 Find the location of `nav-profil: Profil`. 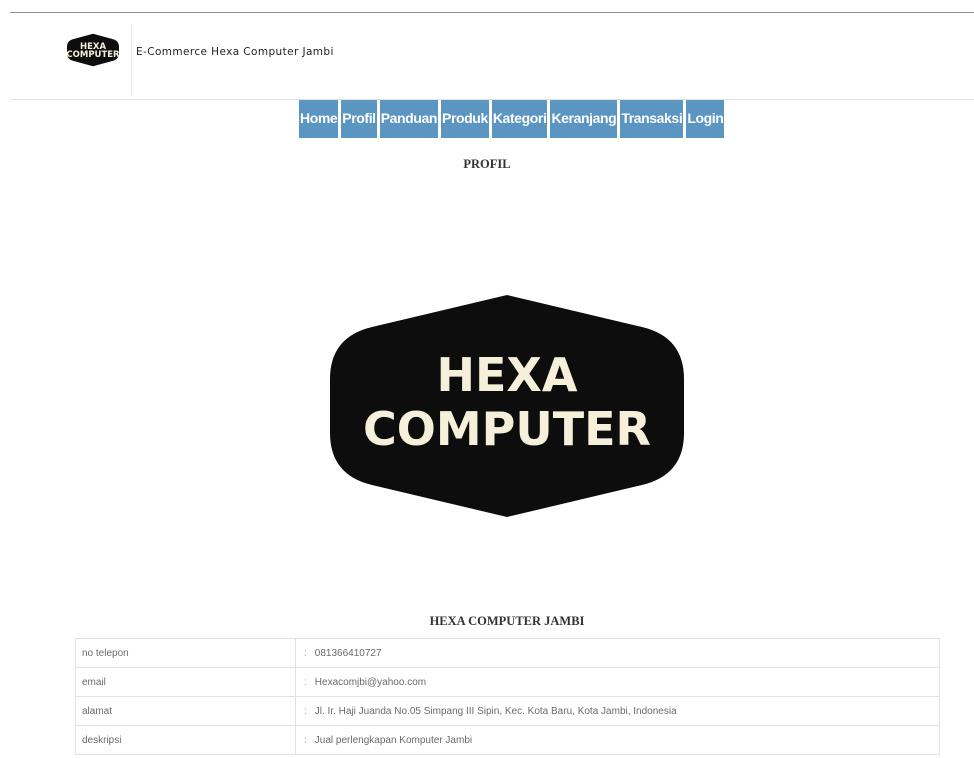

nav-profil: Profil is located at coordinates (359, 119).